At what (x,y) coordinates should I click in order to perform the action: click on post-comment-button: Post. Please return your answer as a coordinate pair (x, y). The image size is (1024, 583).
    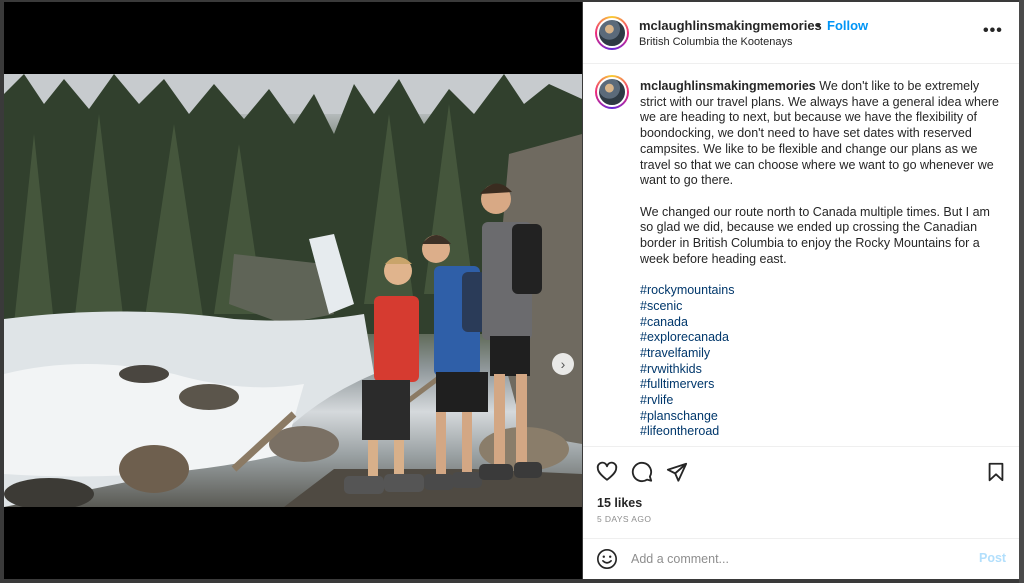
    Looking at the image, I should click on (992, 558).